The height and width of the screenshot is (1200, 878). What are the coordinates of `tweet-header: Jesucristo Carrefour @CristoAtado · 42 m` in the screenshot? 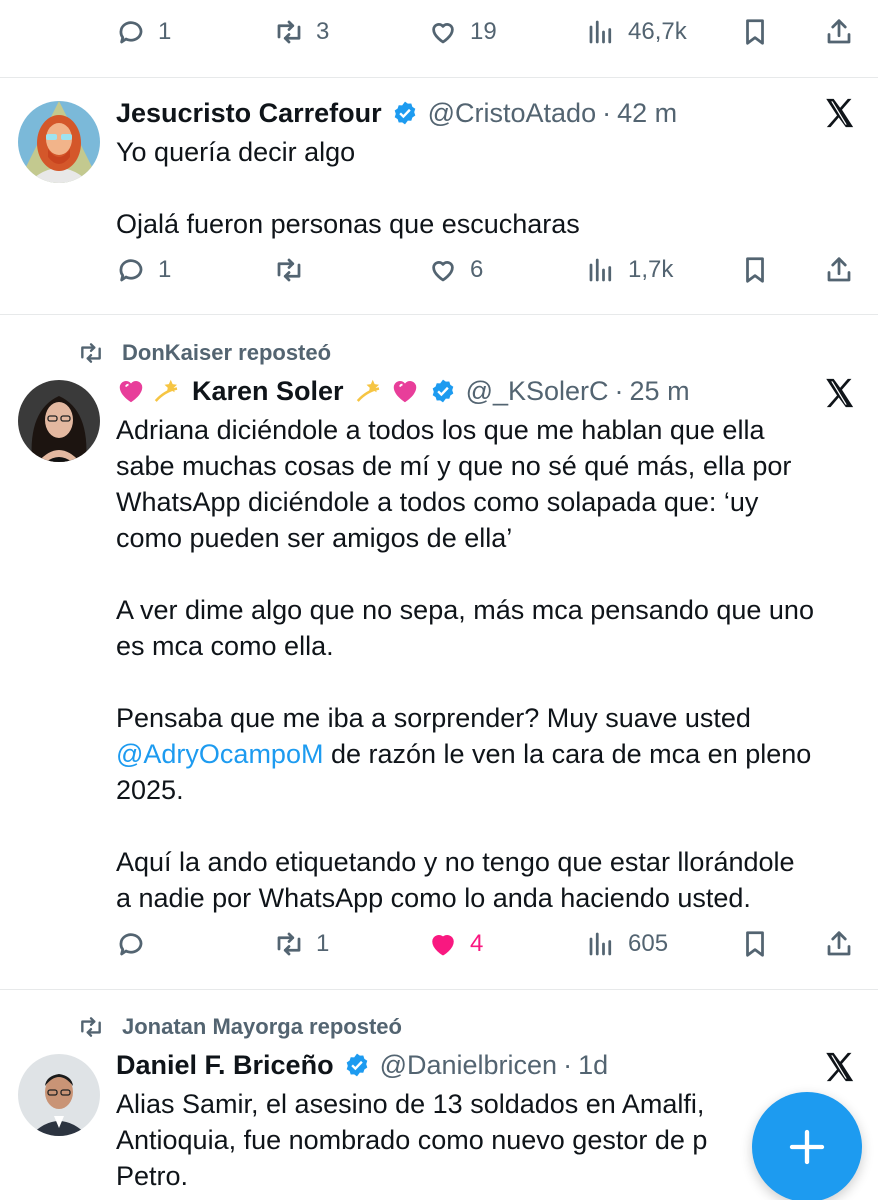 It's located at (462, 113).